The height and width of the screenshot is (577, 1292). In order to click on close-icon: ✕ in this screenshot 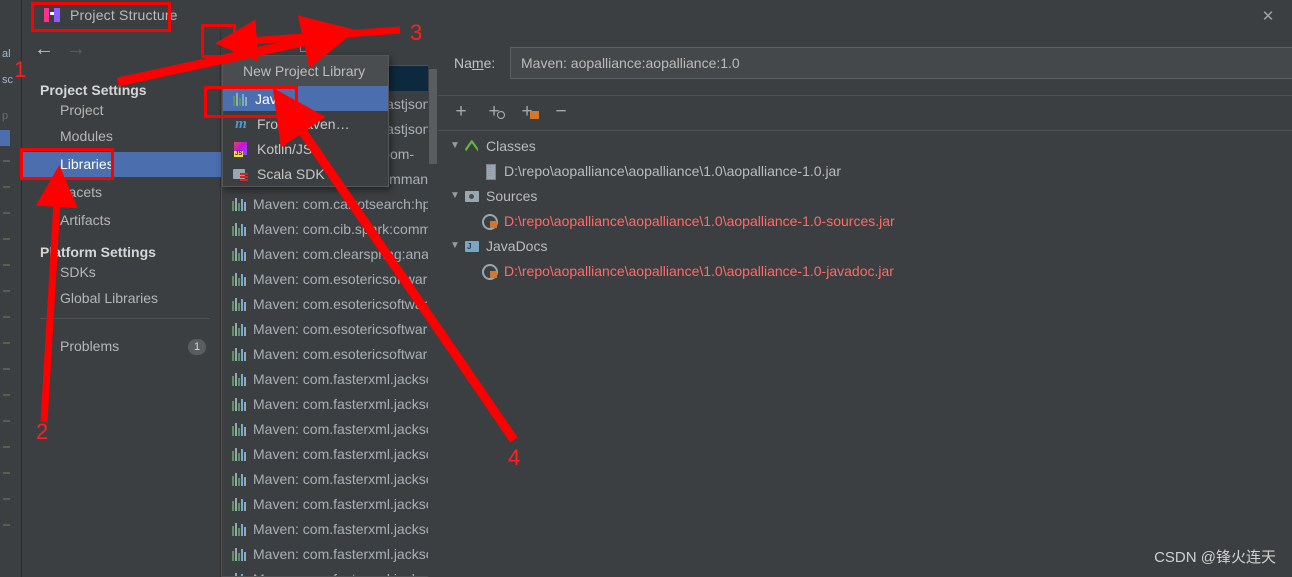, I will do `click(1268, 17)`.